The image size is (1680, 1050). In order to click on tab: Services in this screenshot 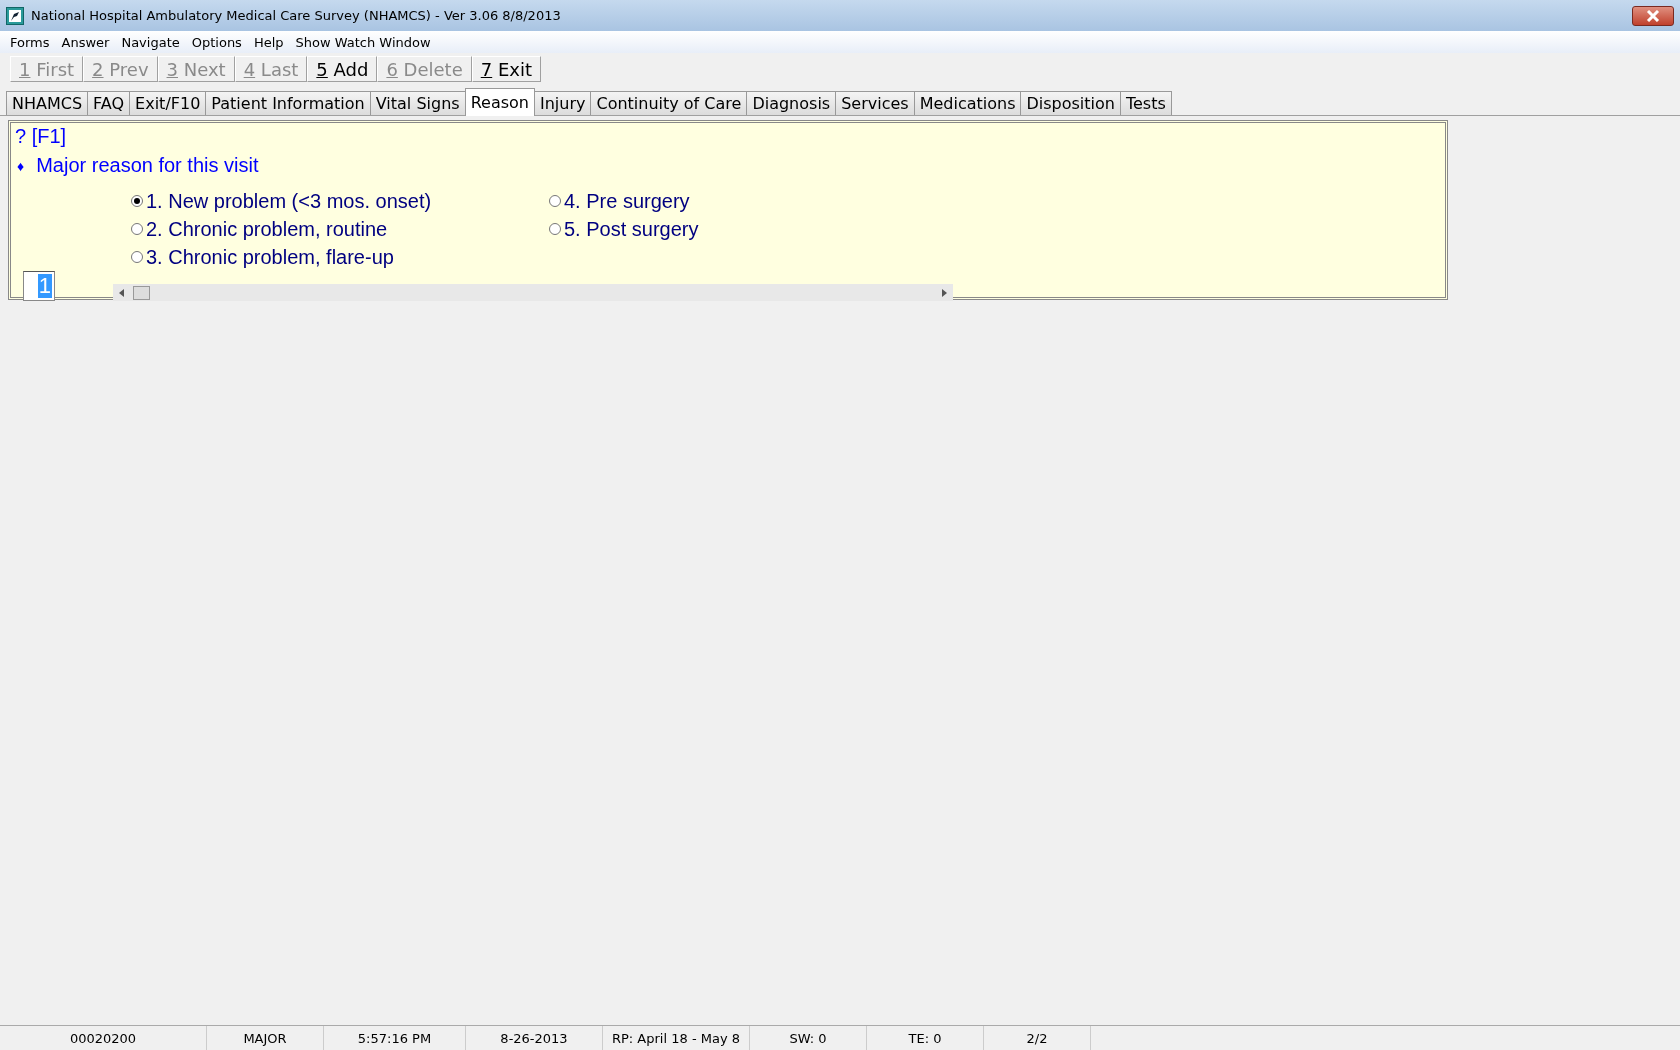, I will do `click(875, 103)`.